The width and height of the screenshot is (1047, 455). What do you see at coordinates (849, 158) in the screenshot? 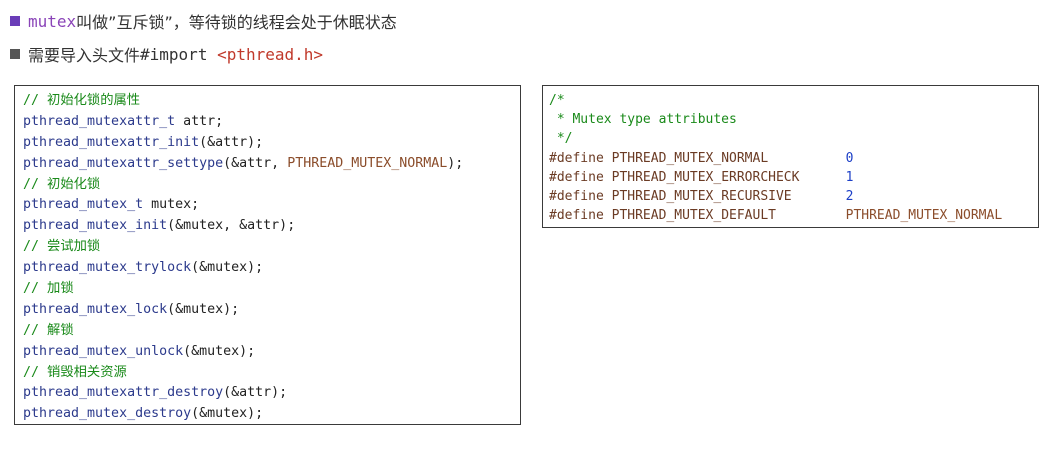
I see `define-value: 0` at bounding box center [849, 158].